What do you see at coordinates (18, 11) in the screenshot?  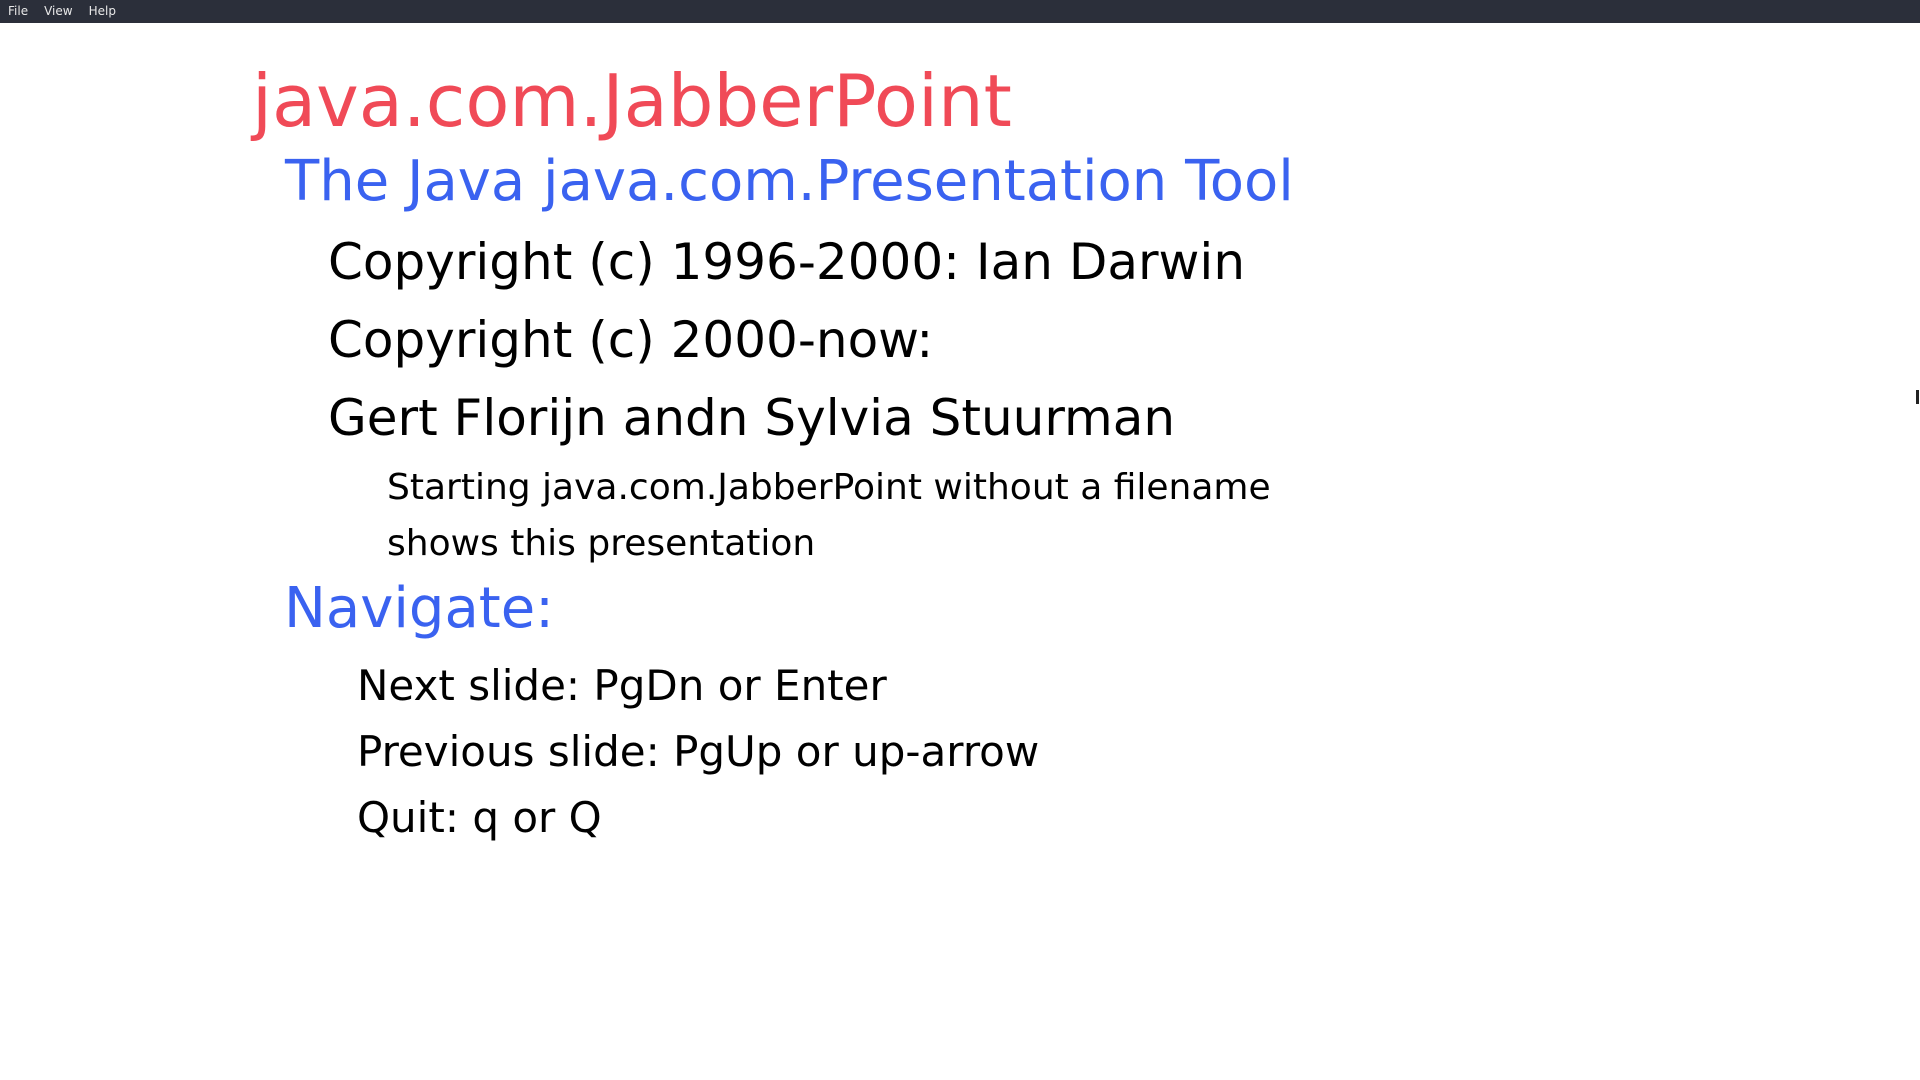 I see `menu-file: File` at bounding box center [18, 11].